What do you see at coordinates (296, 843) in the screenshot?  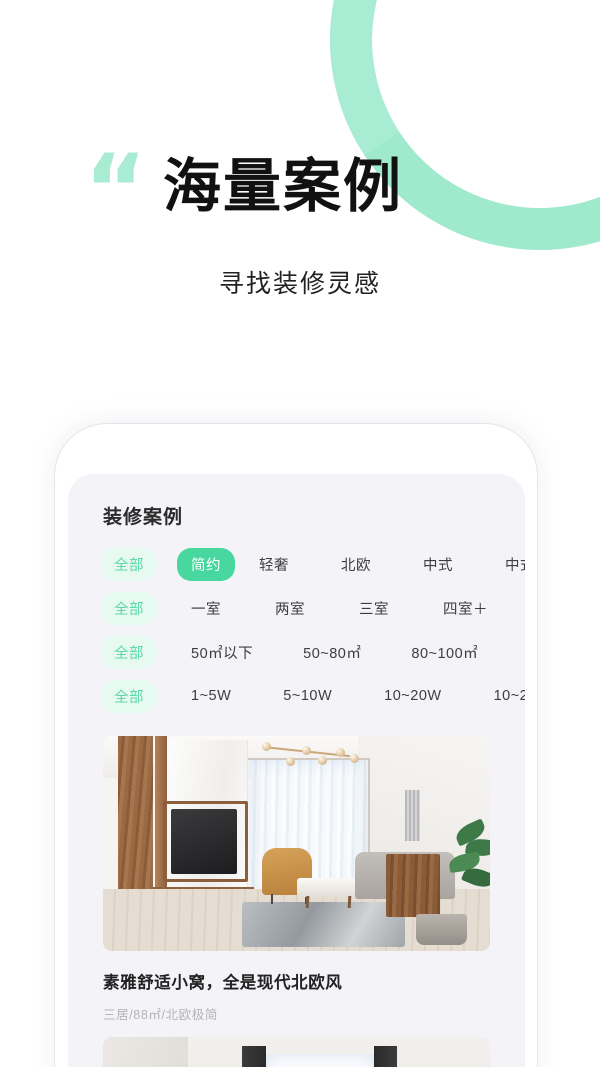 I see `case-image-living-room` at bounding box center [296, 843].